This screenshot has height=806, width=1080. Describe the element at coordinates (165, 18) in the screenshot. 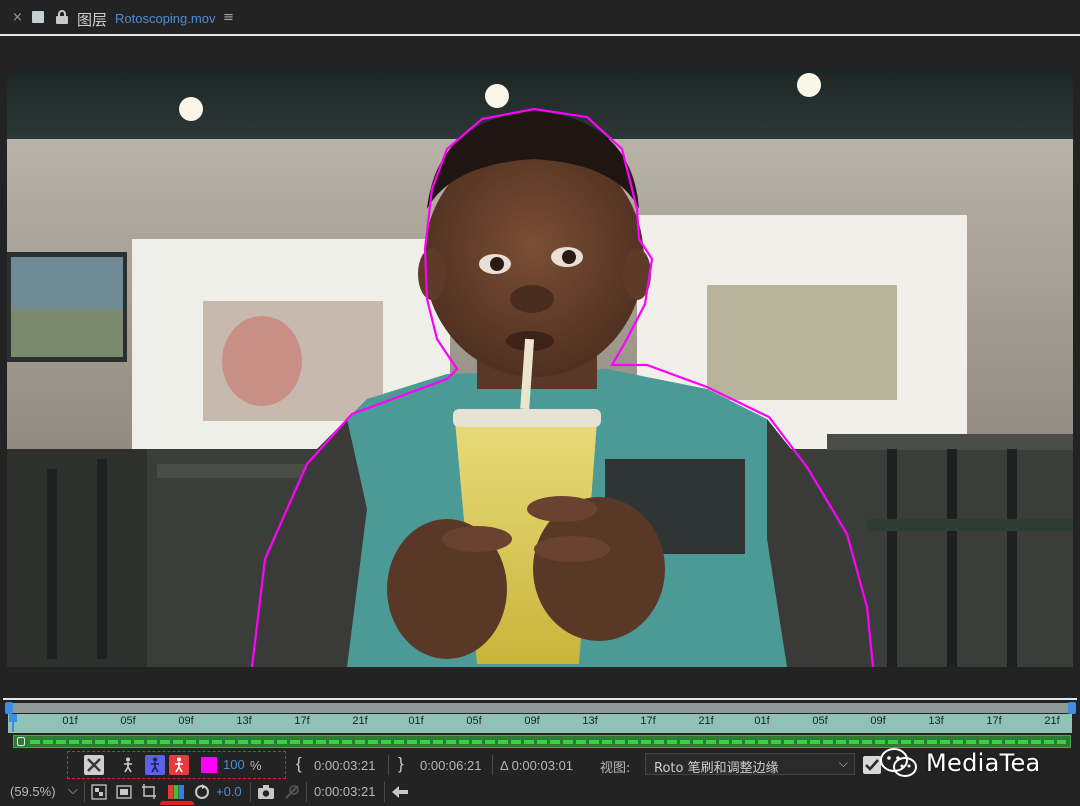

I see `layer-file-name: Rotoscoping.mov` at that location.